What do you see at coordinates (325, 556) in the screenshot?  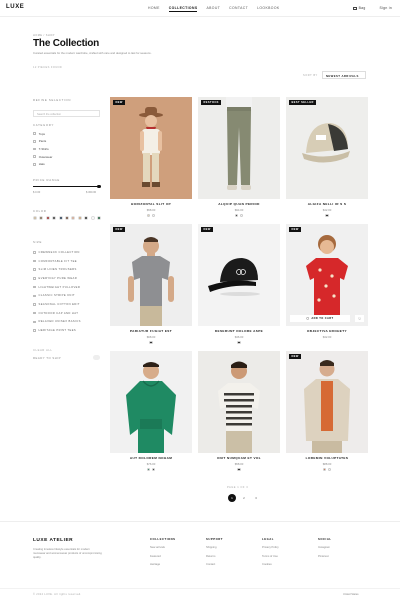 I see `footer-link: Pinterest` at bounding box center [325, 556].